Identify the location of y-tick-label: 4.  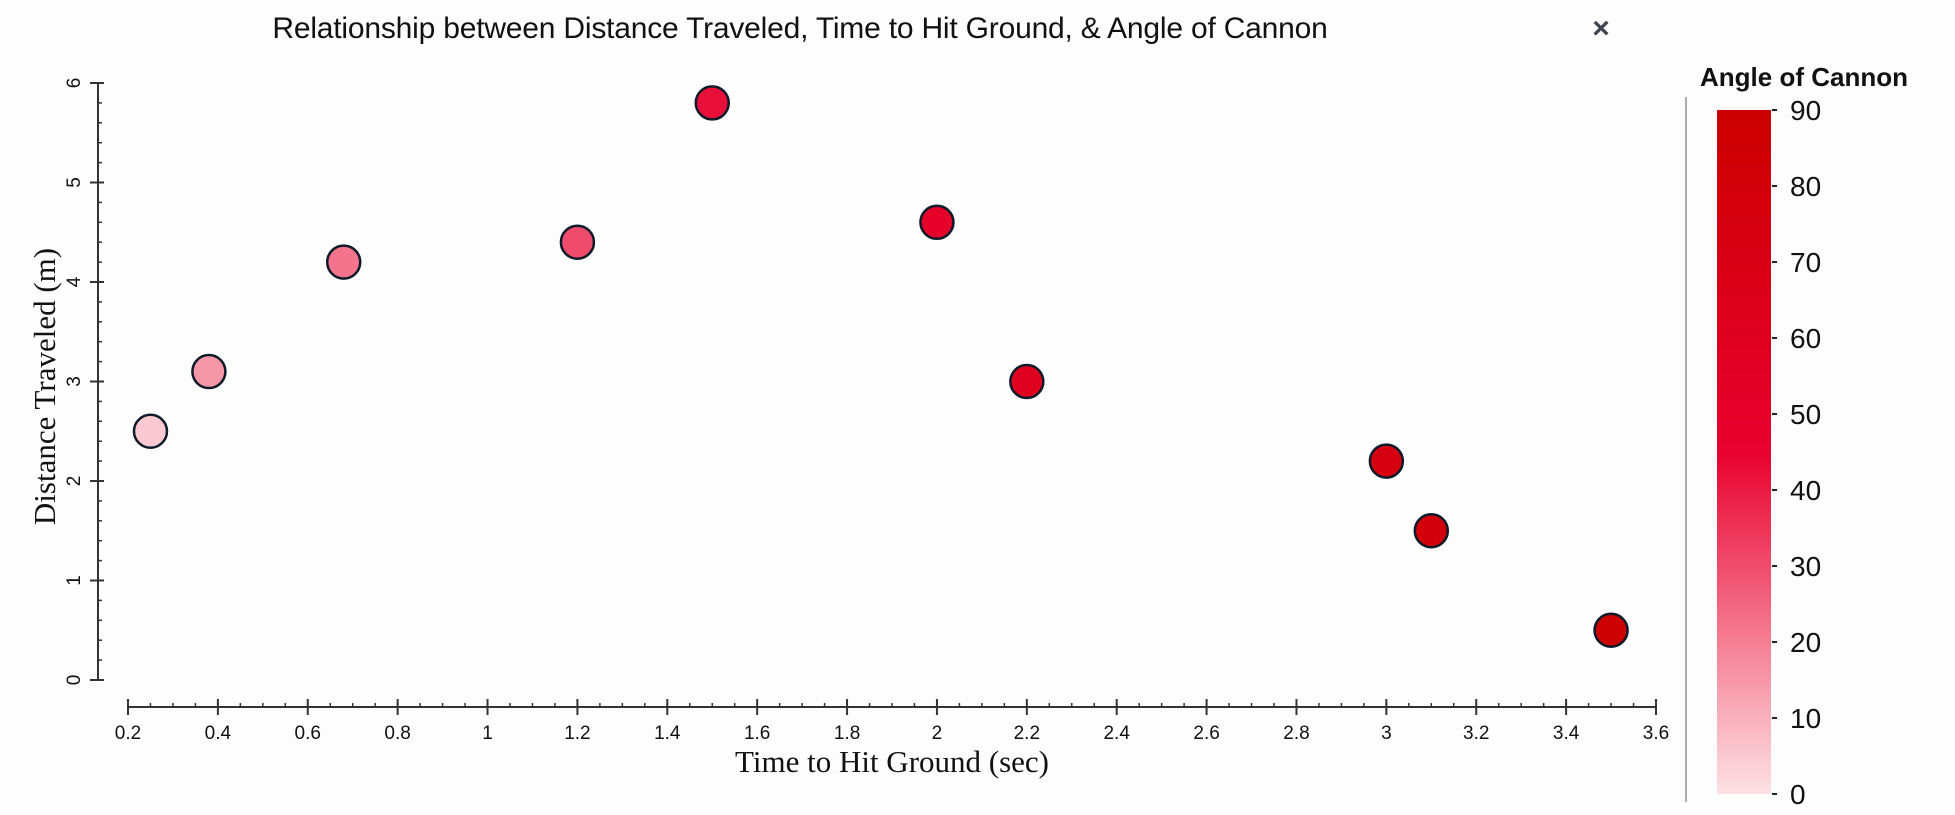
(74, 281).